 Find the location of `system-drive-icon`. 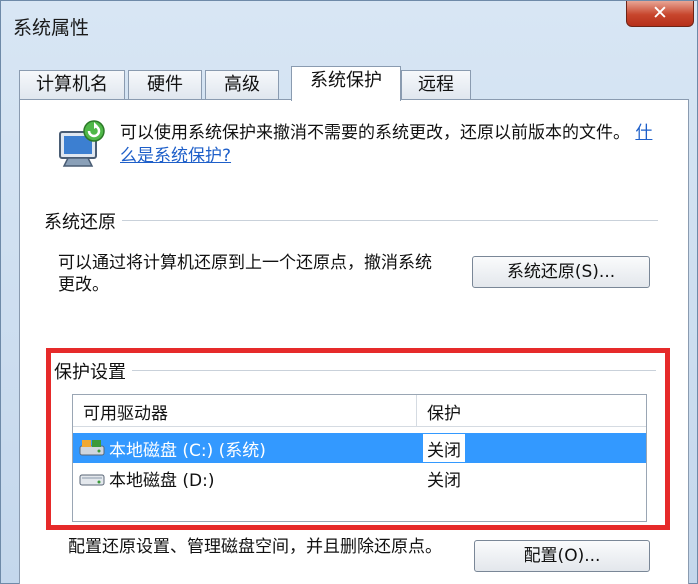

system-drive-icon is located at coordinates (92, 448).